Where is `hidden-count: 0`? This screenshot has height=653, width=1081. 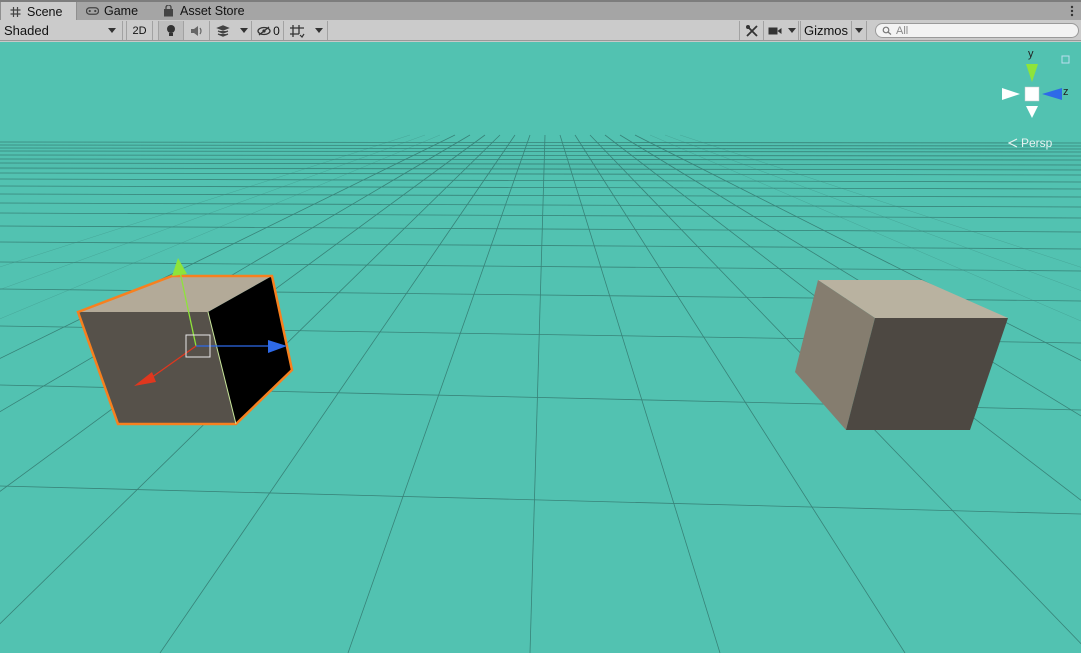
hidden-count: 0 is located at coordinates (276, 30).